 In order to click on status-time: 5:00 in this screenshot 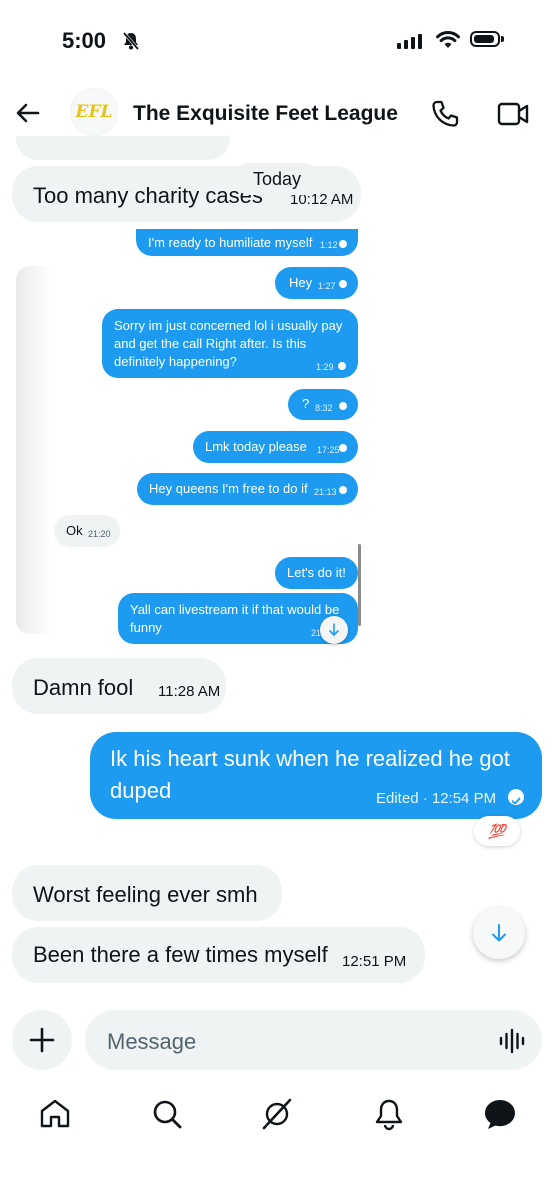, I will do `click(84, 40)`.